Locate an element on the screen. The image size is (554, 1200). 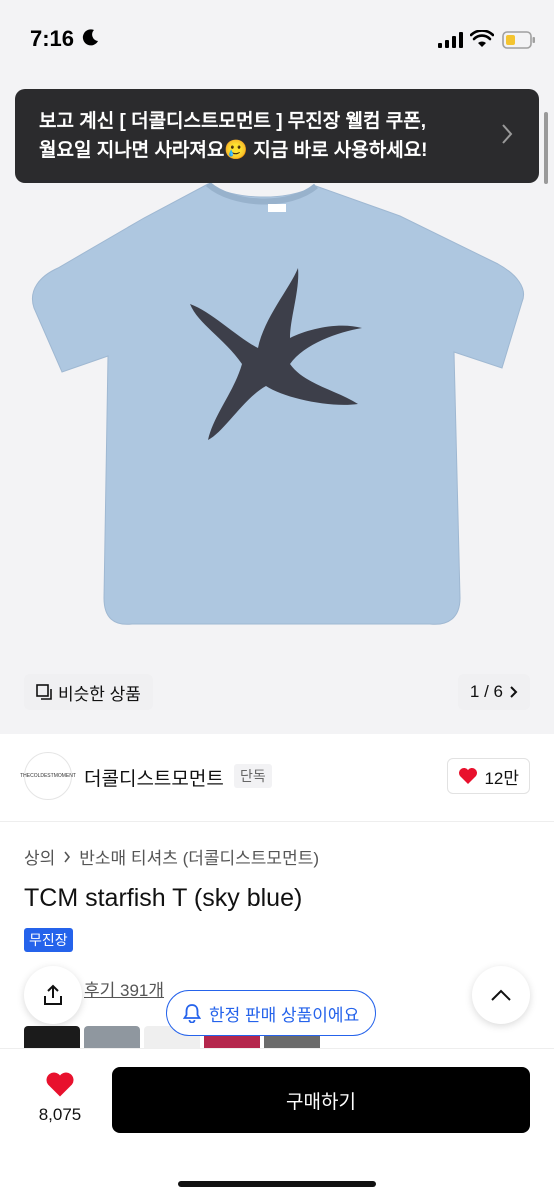
chevron-up-icon is located at coordinates (501, 995).